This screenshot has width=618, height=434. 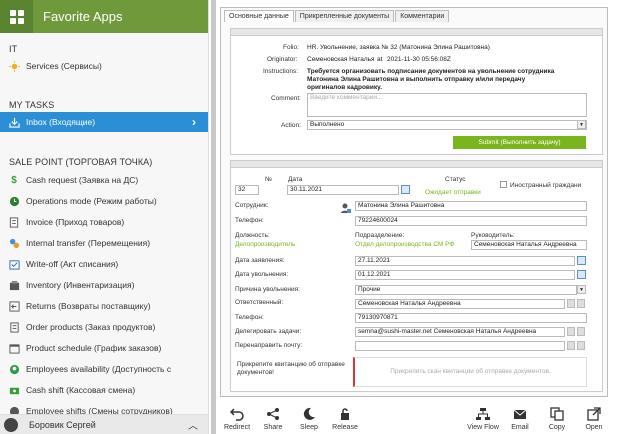 What do you see at coordinates (14, 306) in the screenshot?
I see `return-icon` at bounding box center [14, 306].